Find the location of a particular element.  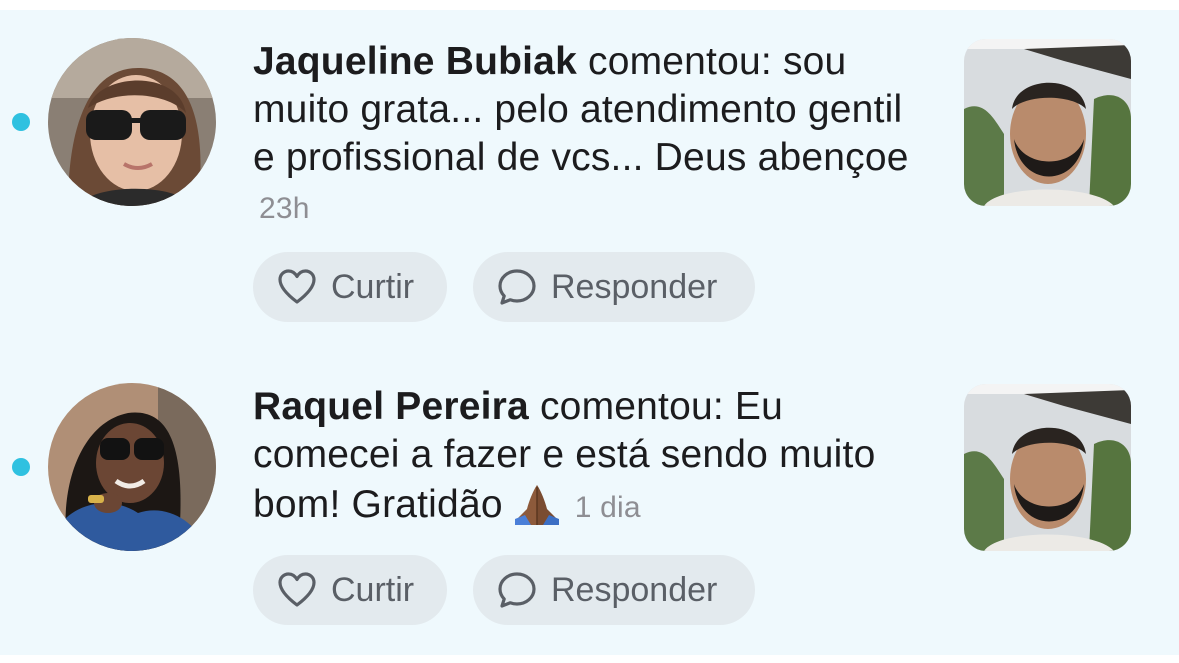

author-name: Raquel Pereira is located at coordinates (391, 406).